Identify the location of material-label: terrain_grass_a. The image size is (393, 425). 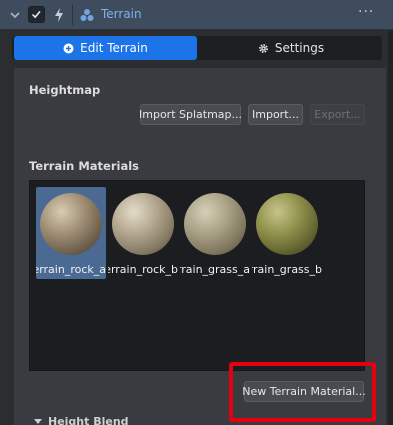
(215, 269).